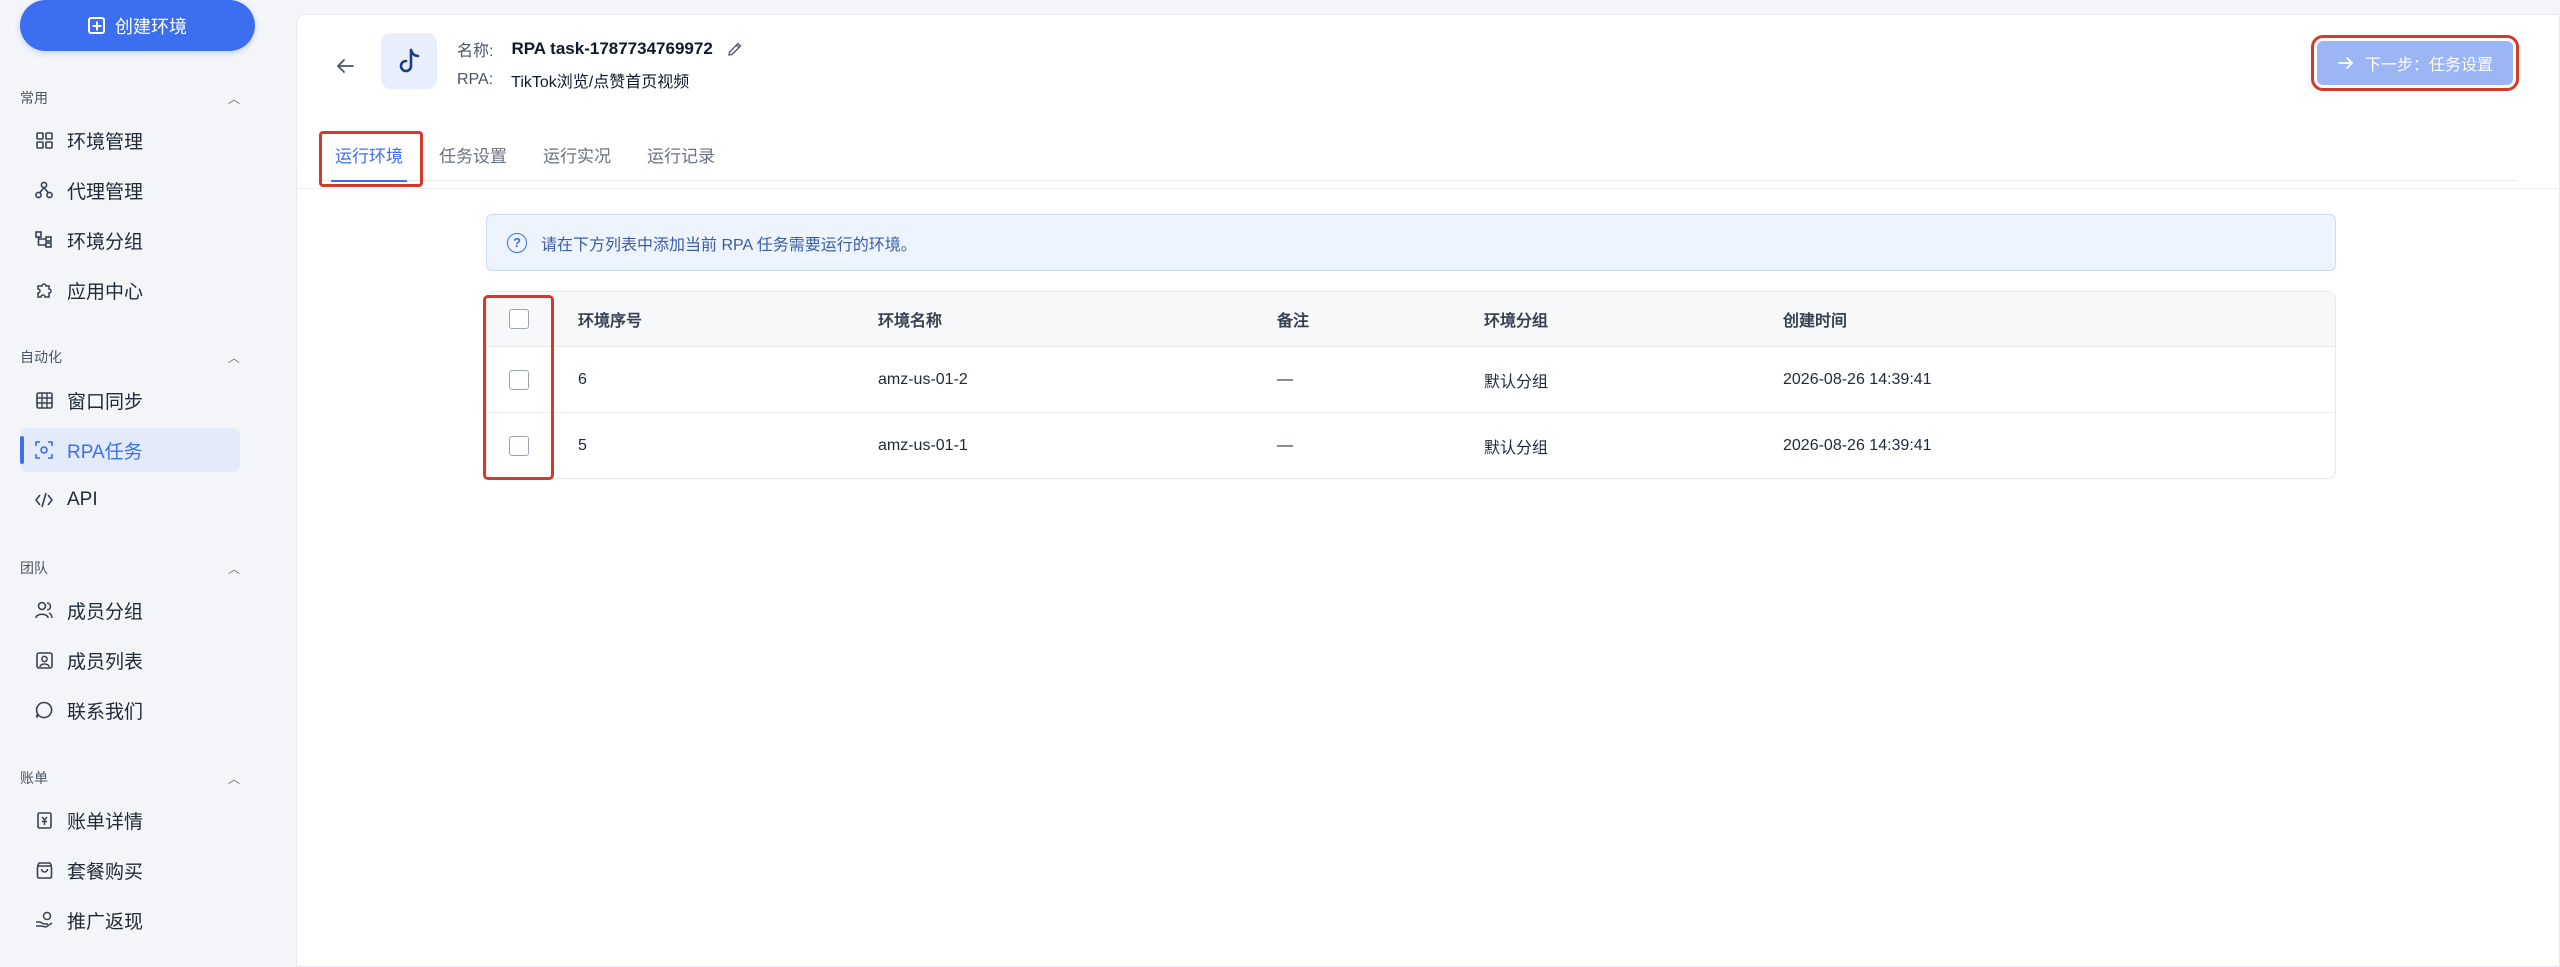 The width and height of the screenshot is (2560, 967). I want to click on next-step-button: 下一步：任务设置, so click(2415, 63).